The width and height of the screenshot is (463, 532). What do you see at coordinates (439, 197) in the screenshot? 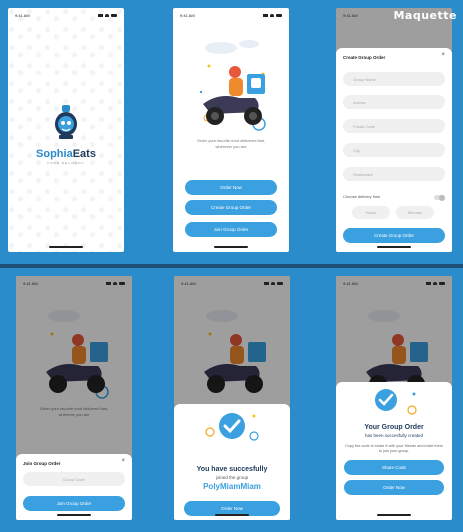
I see `delivery-time-toggle` at bounding box center [439, 197].